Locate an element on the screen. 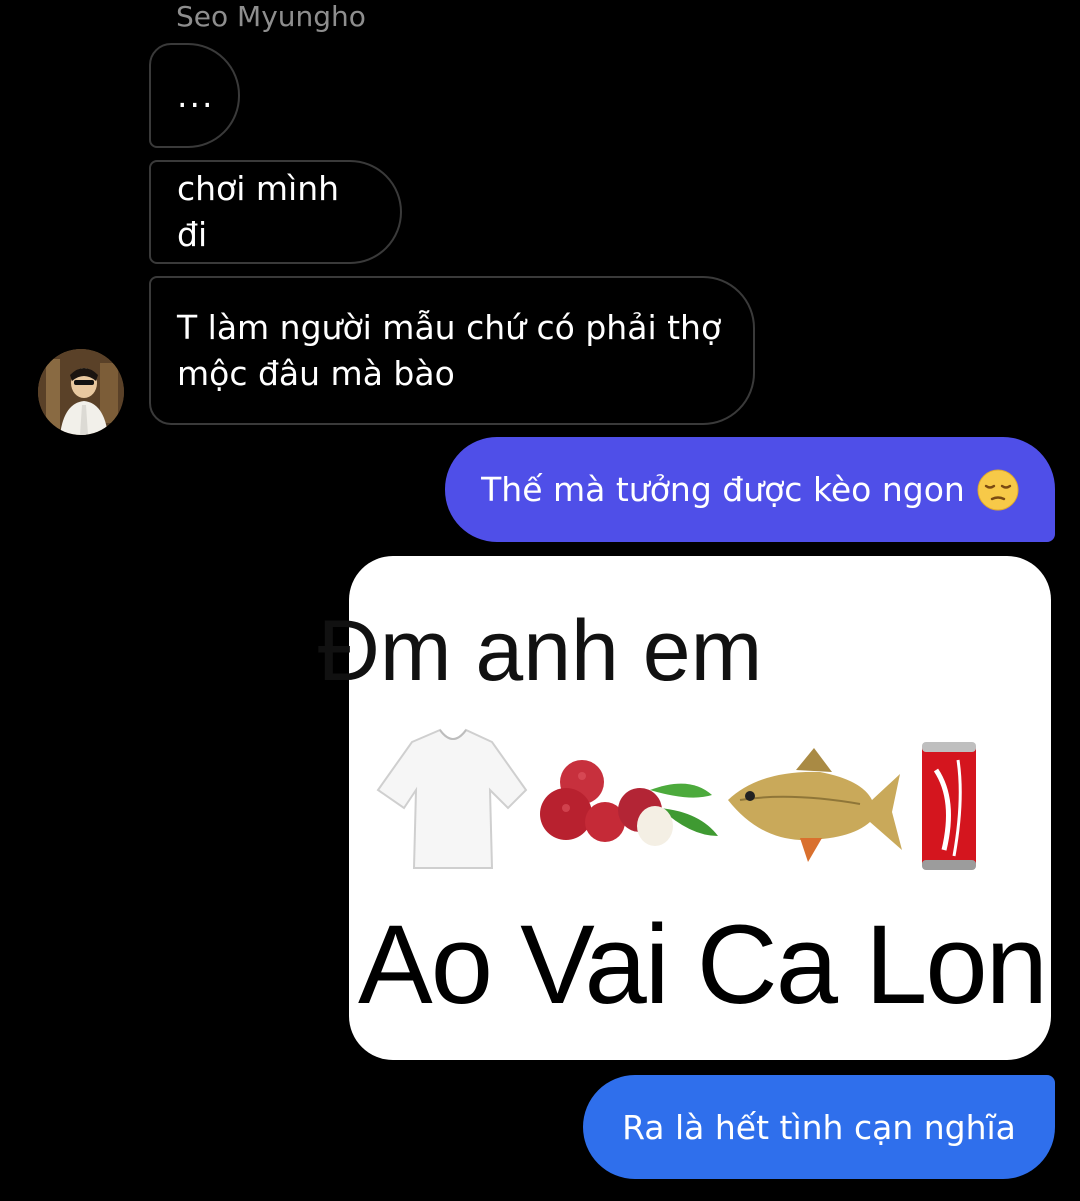 Image resolution: width=1080 pixels, height=1201 pixels. avatar is located at coordinates (81, 392).